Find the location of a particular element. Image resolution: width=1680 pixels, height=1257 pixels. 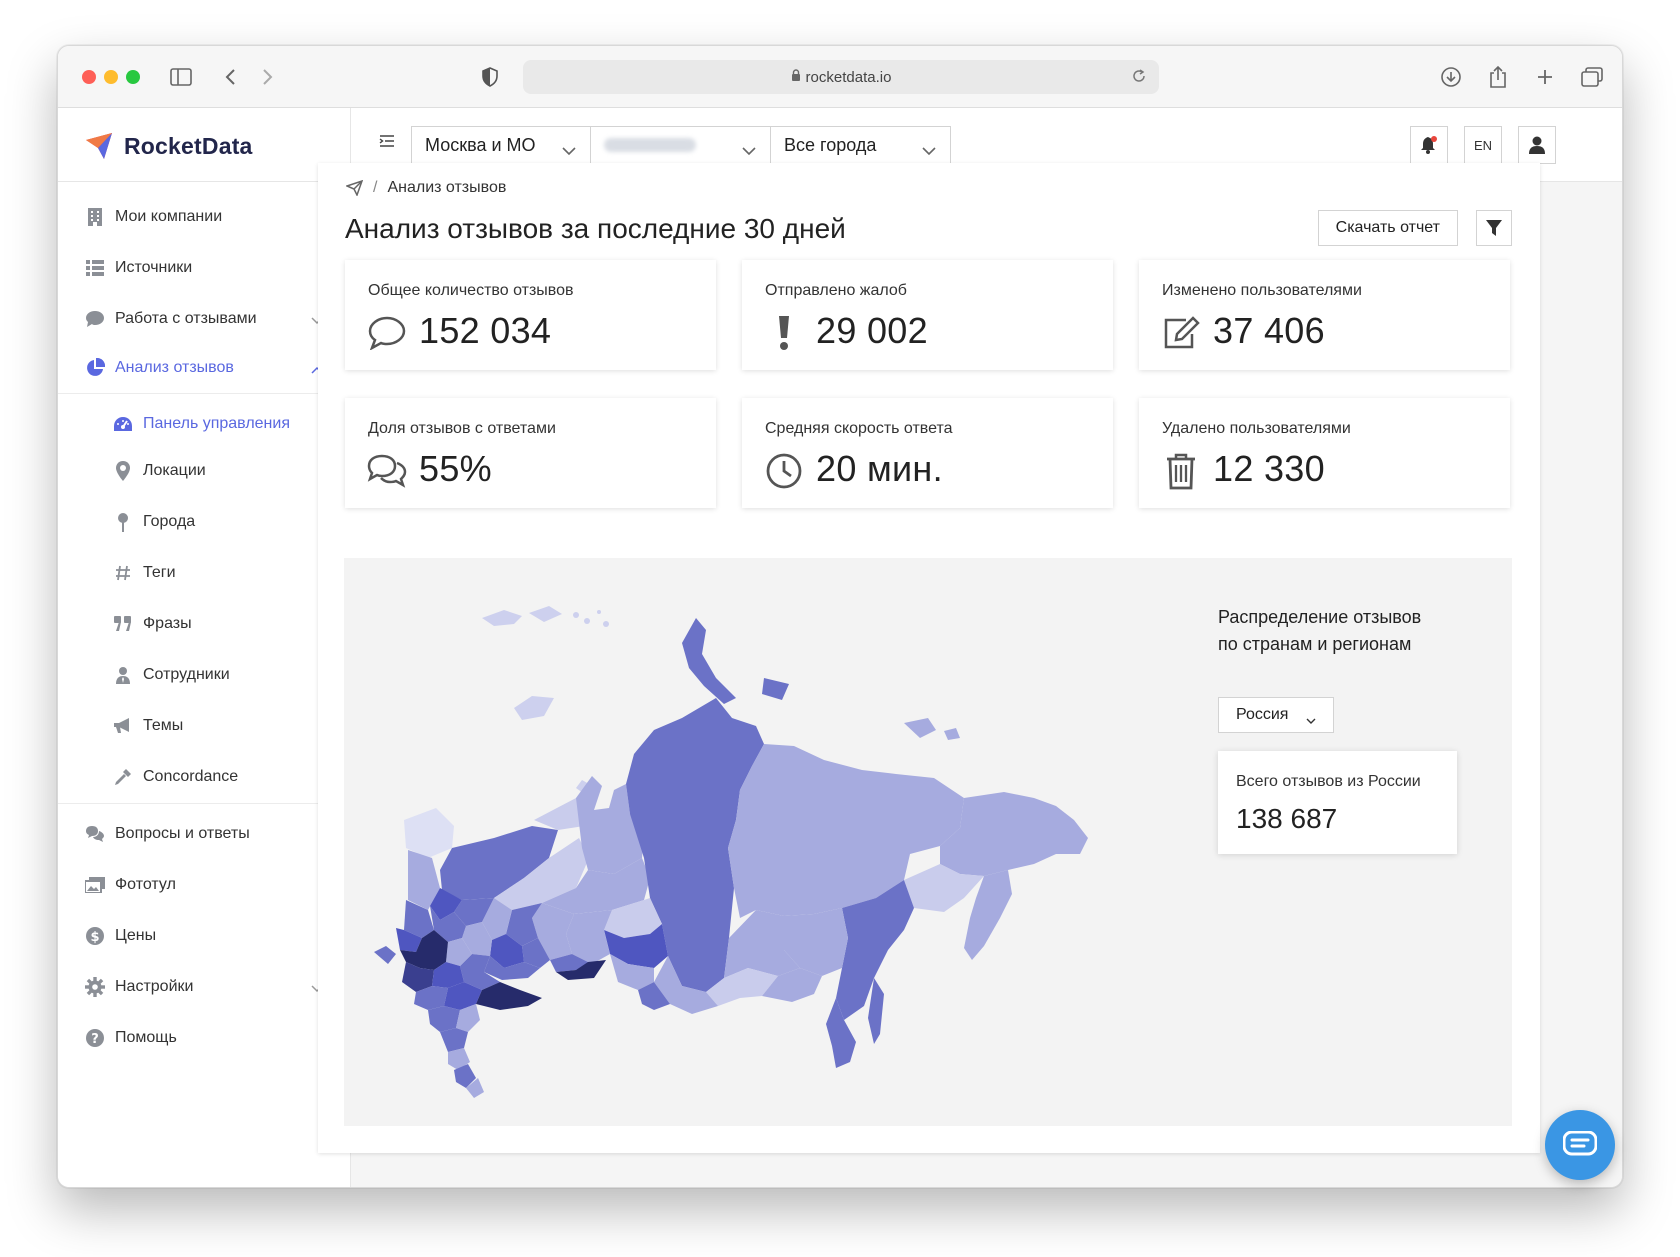

sidebar-item-help: ? Помощь is located at coordinates (204, 1038).